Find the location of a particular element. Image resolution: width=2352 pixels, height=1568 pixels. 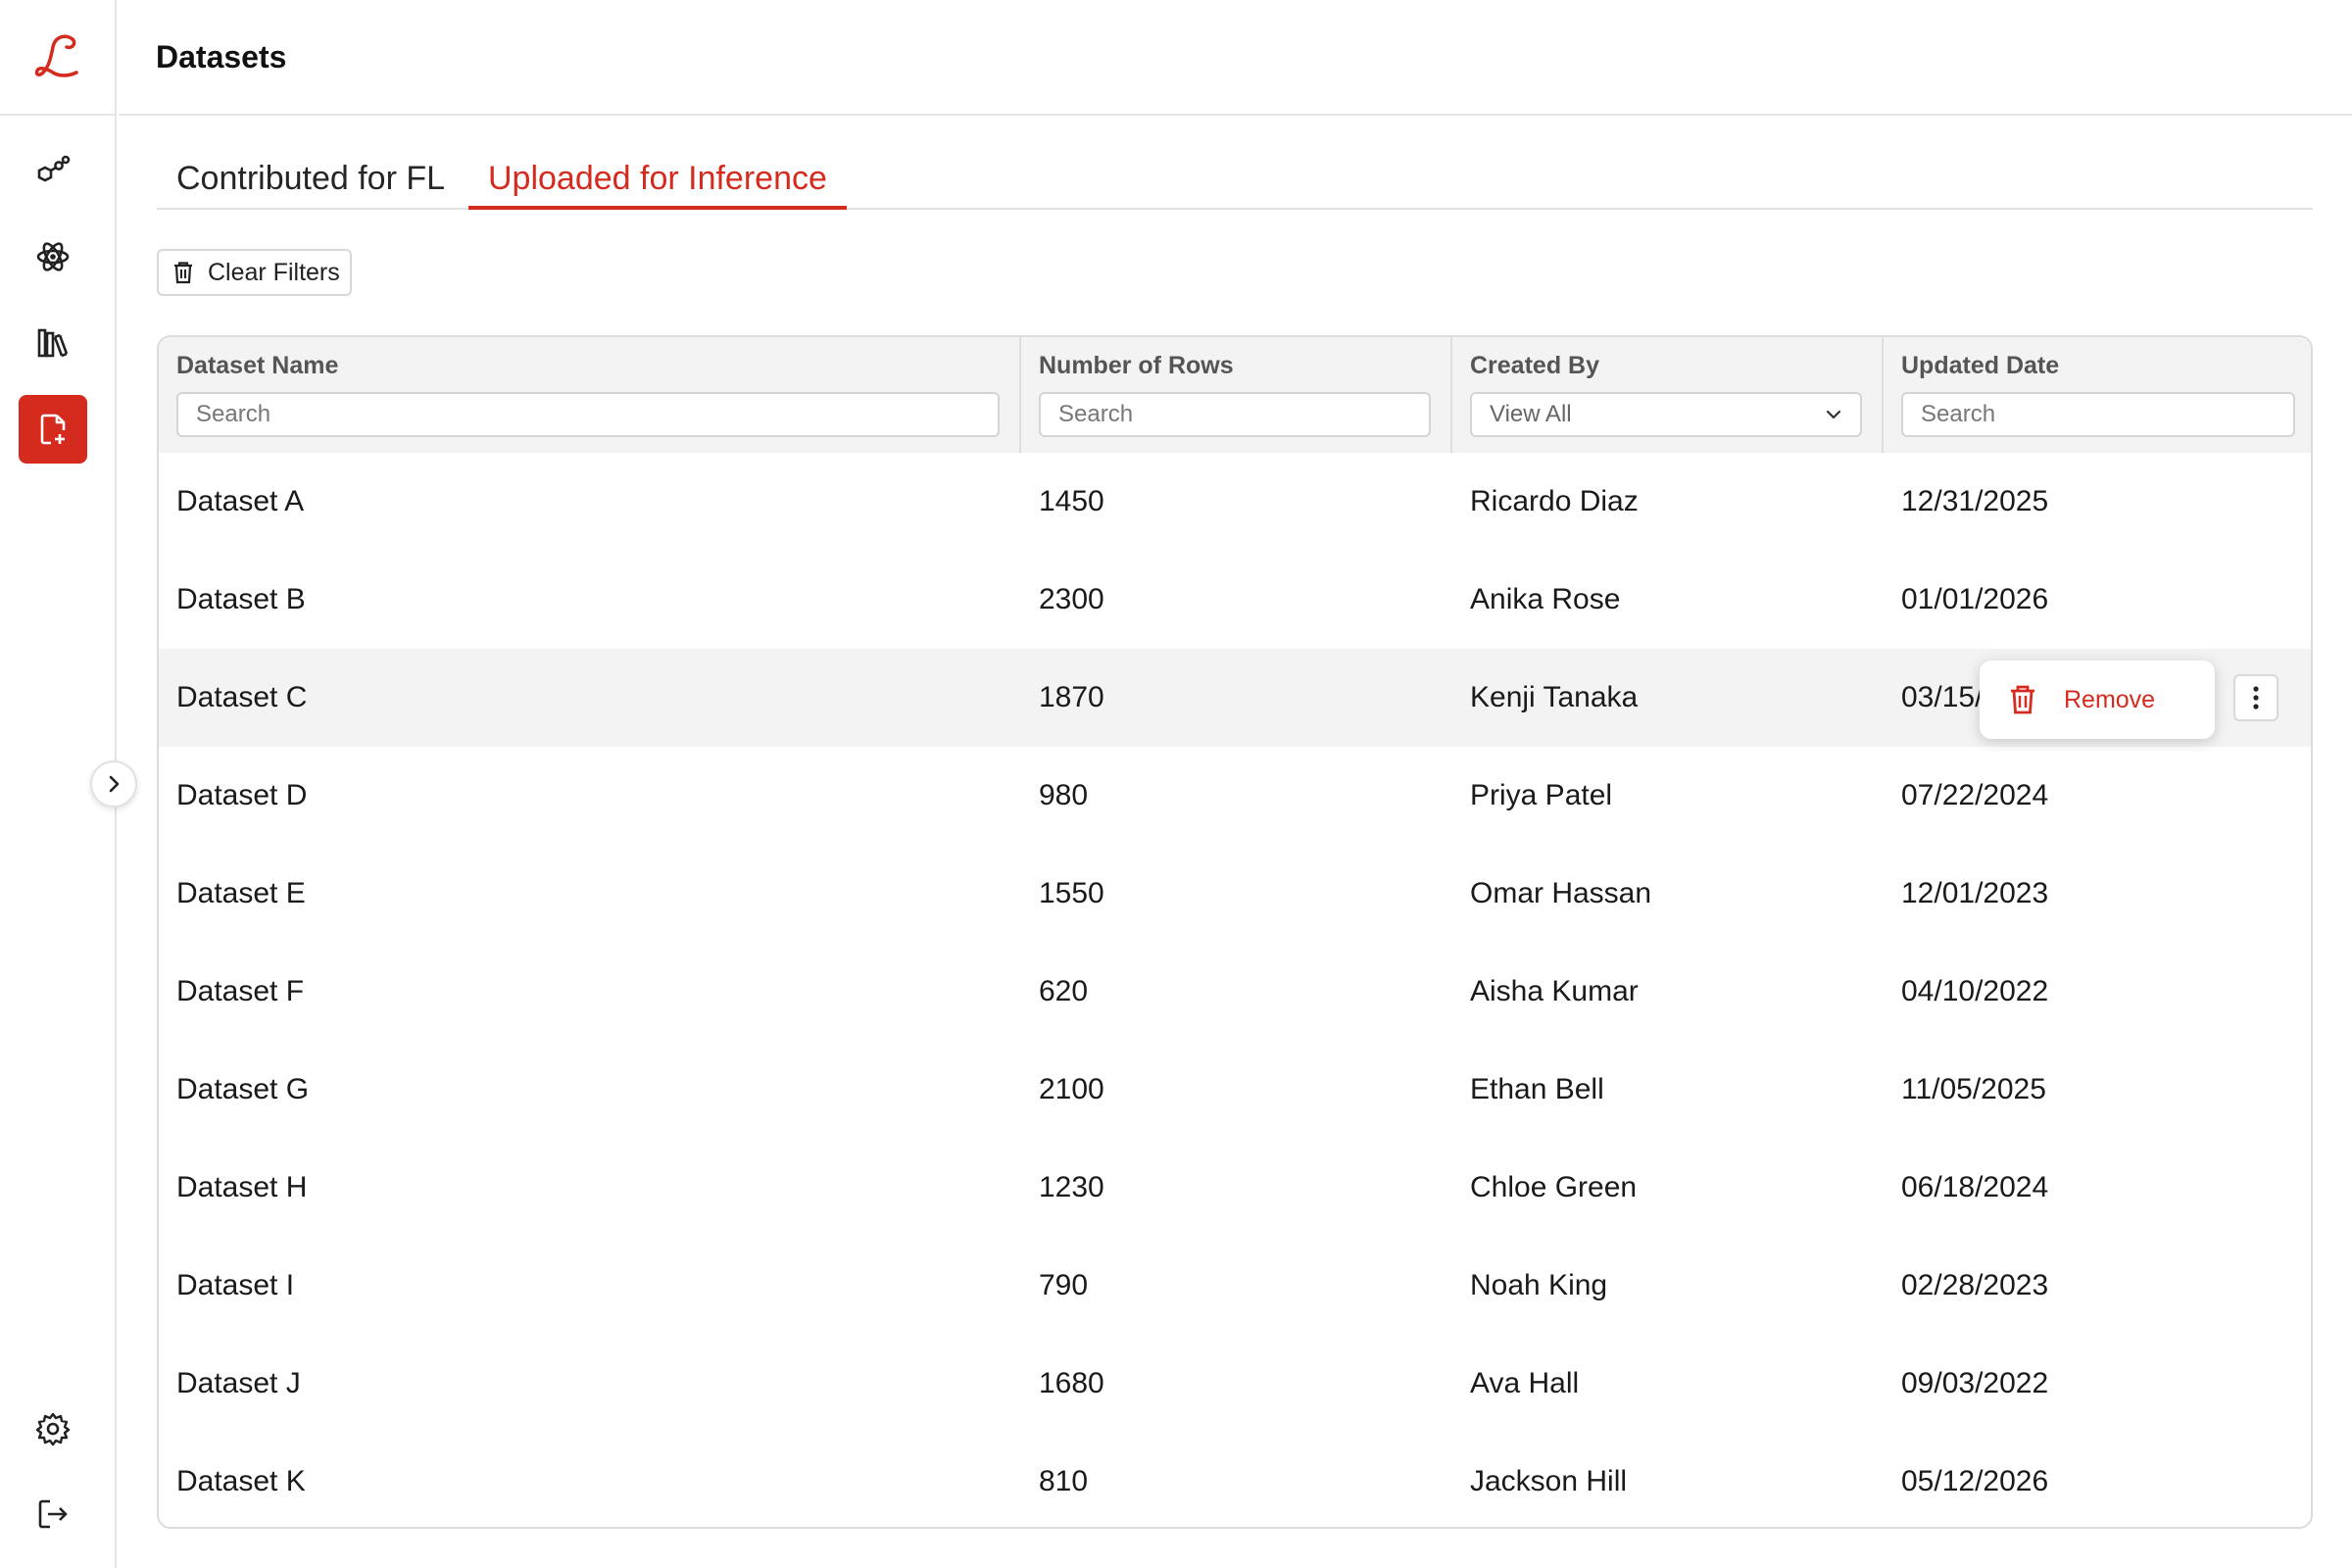

library-icon is located at coordinates (53, 343).